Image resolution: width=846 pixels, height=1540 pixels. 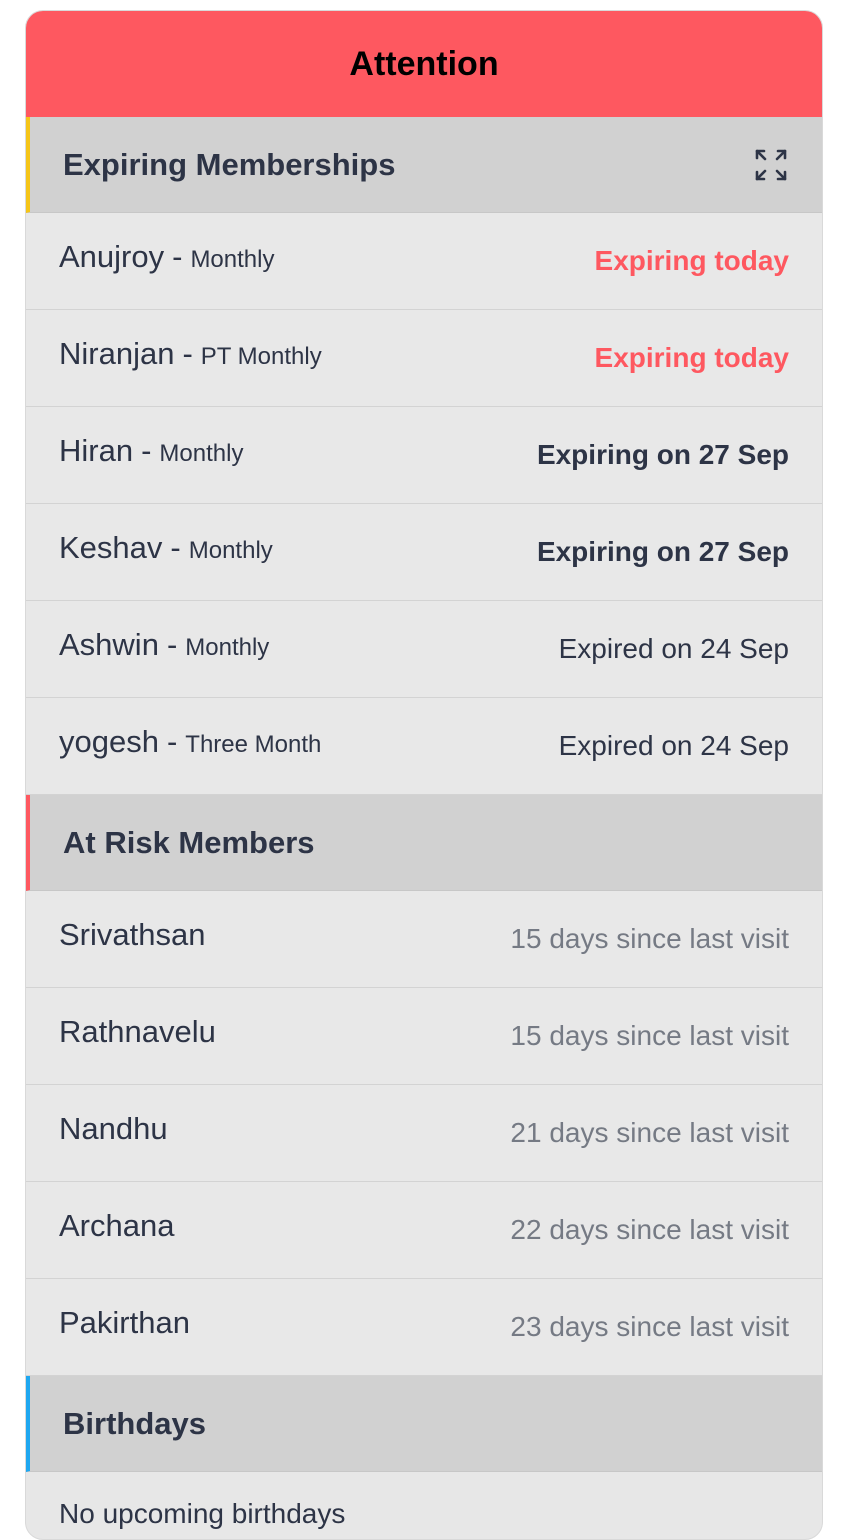 I want to click on membership-row: Ashwin - Monthly Expired on 24 Sep, so click(x=424, y=649).